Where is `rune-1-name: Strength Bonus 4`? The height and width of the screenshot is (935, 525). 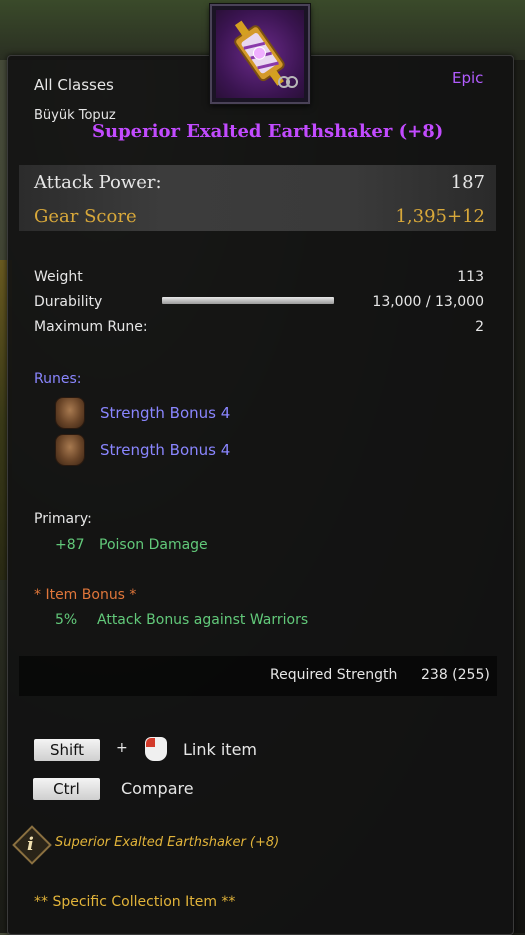
rune-1-name: Strength Bonus 4 is located at coordinates (165, 413).